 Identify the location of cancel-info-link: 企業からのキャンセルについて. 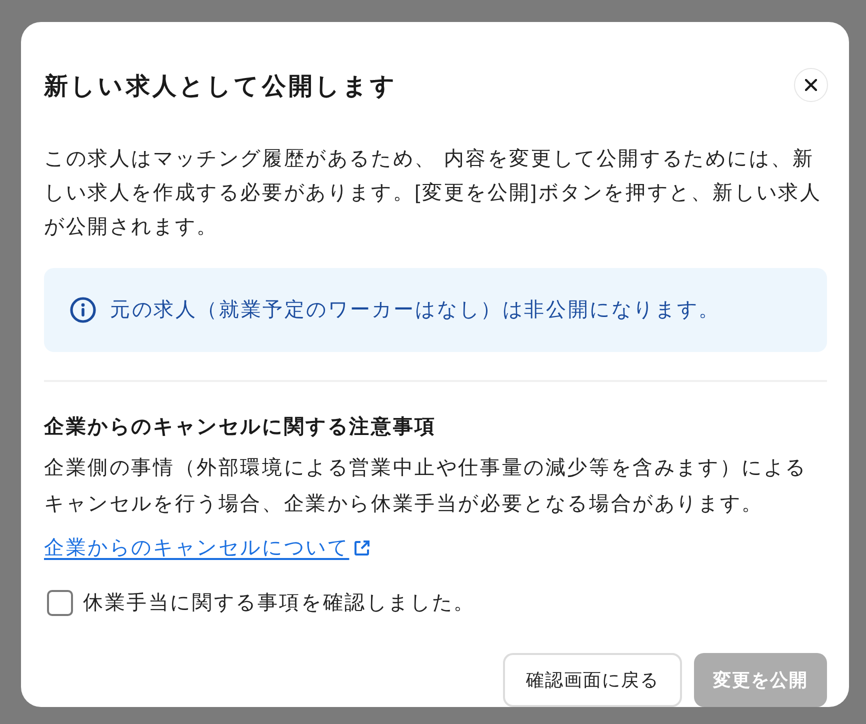
(197, 548).